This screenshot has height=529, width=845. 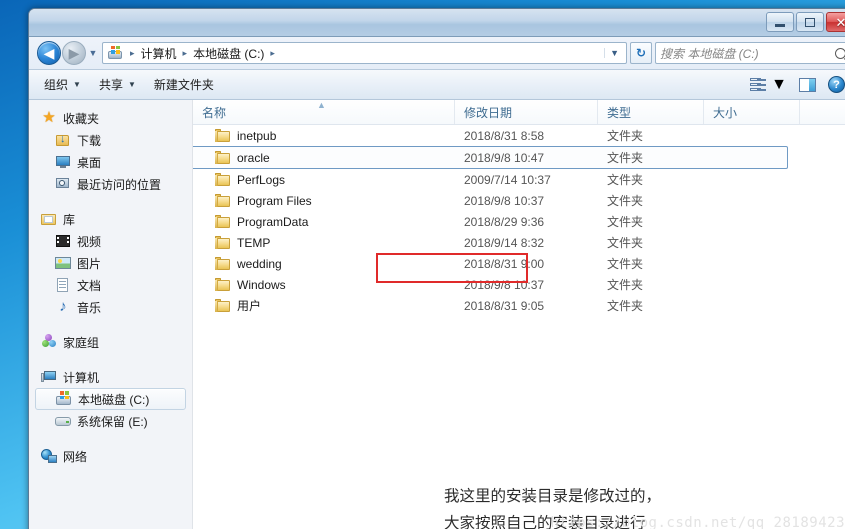 What do you see at coordinates (49, 219) in the screenshot?
I see `library-icon` at bounding box center [49, 219].